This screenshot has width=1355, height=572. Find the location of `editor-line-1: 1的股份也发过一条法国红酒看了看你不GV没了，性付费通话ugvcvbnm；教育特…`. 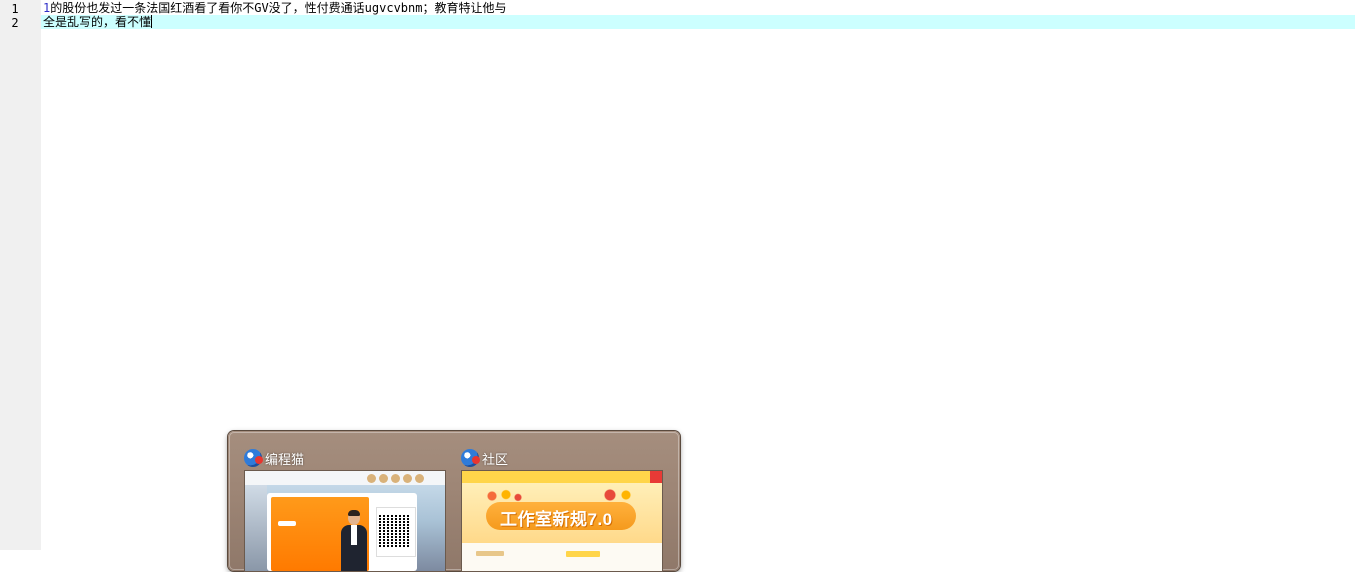

editor-line-1: 1的股份也发过一条法国红酒看了看你不GV没了，性付费通话ugvcvbnm；教育特… is located at coordinates (274, 8).